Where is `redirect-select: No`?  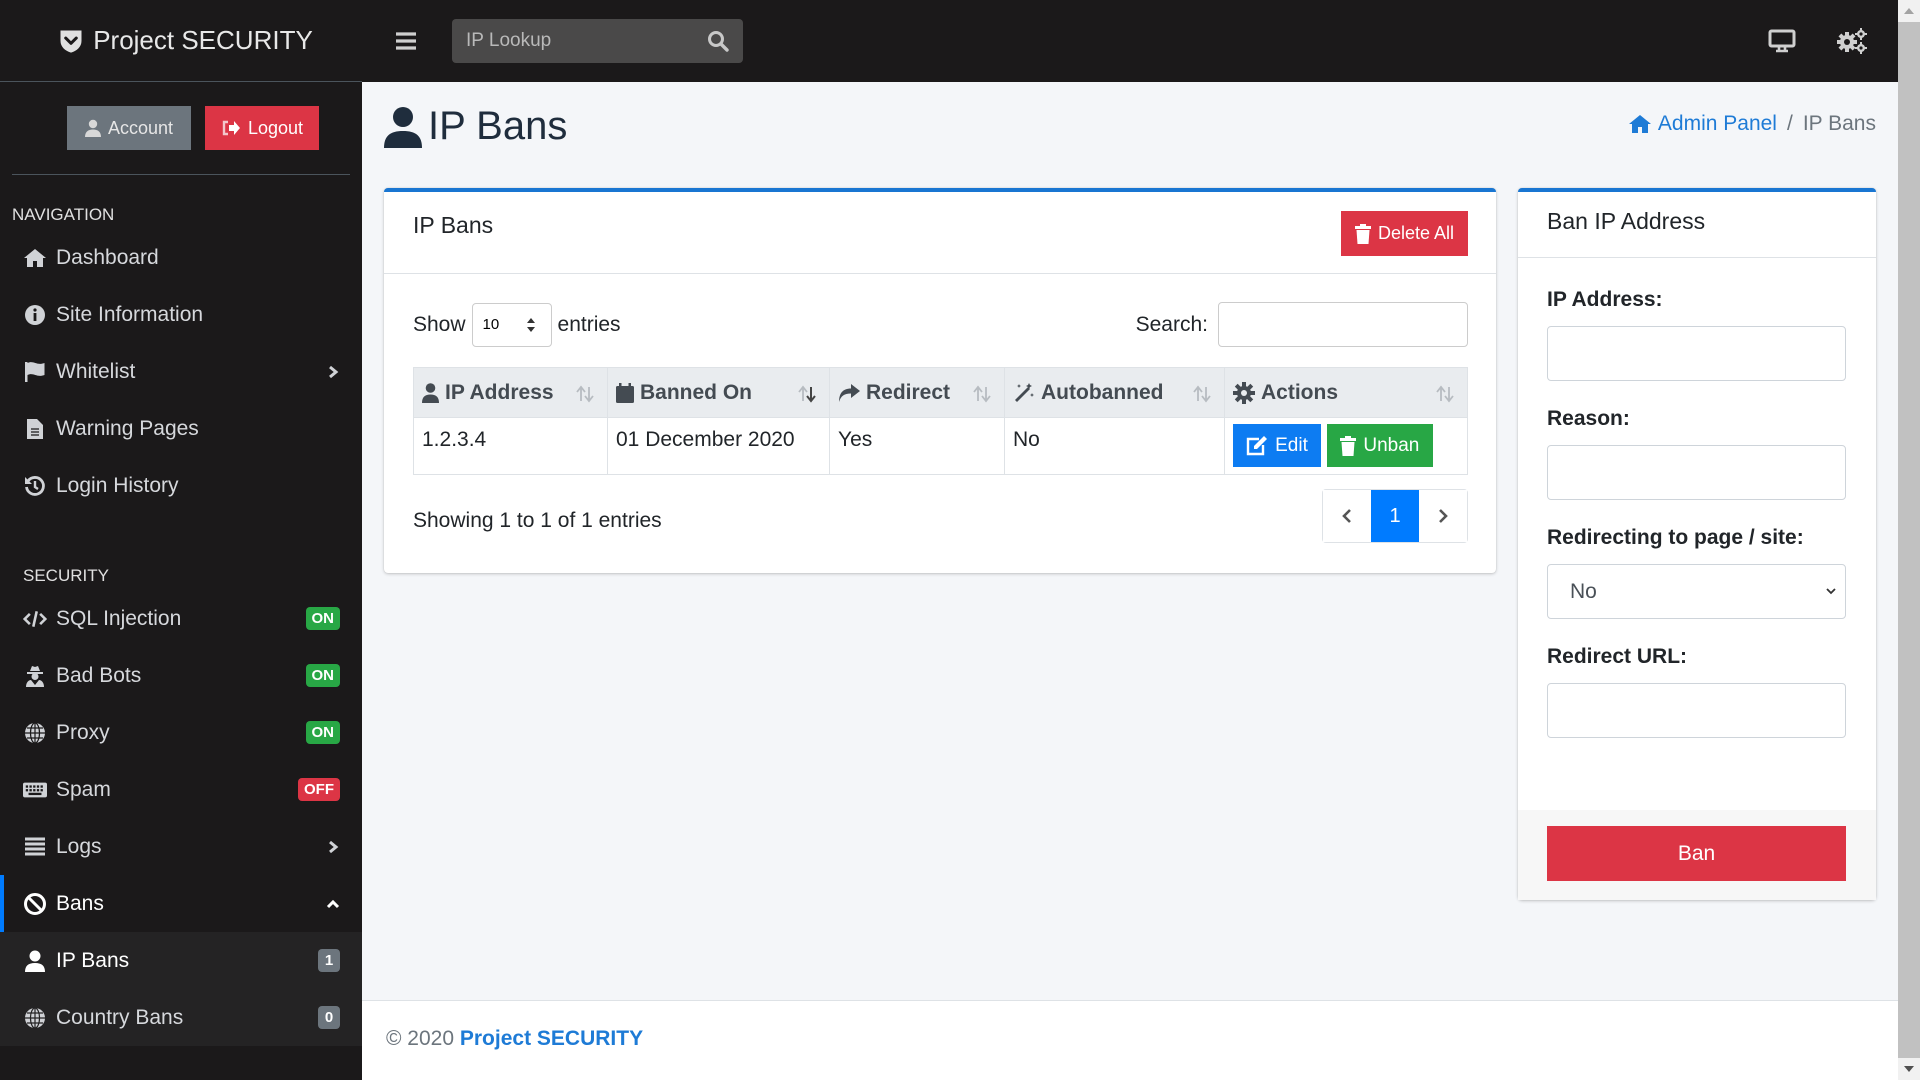 redirect-select: No is located at coordinates (1696, 591).